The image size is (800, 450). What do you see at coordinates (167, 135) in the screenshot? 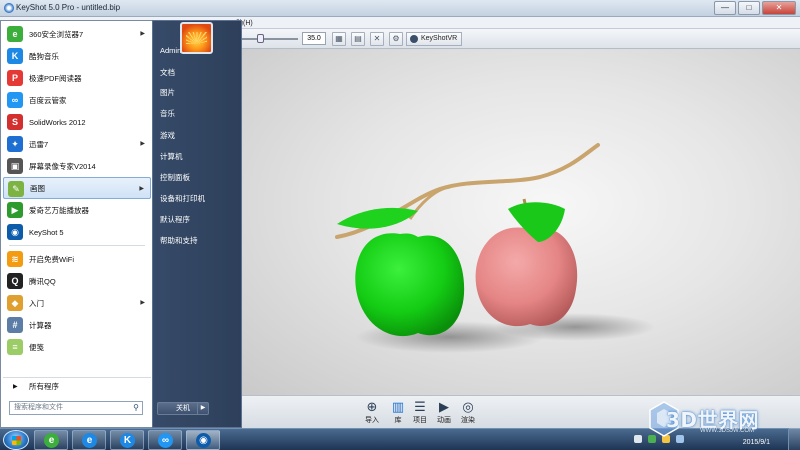
I see `place-item: 游戏` at bounding box center [167, 135].